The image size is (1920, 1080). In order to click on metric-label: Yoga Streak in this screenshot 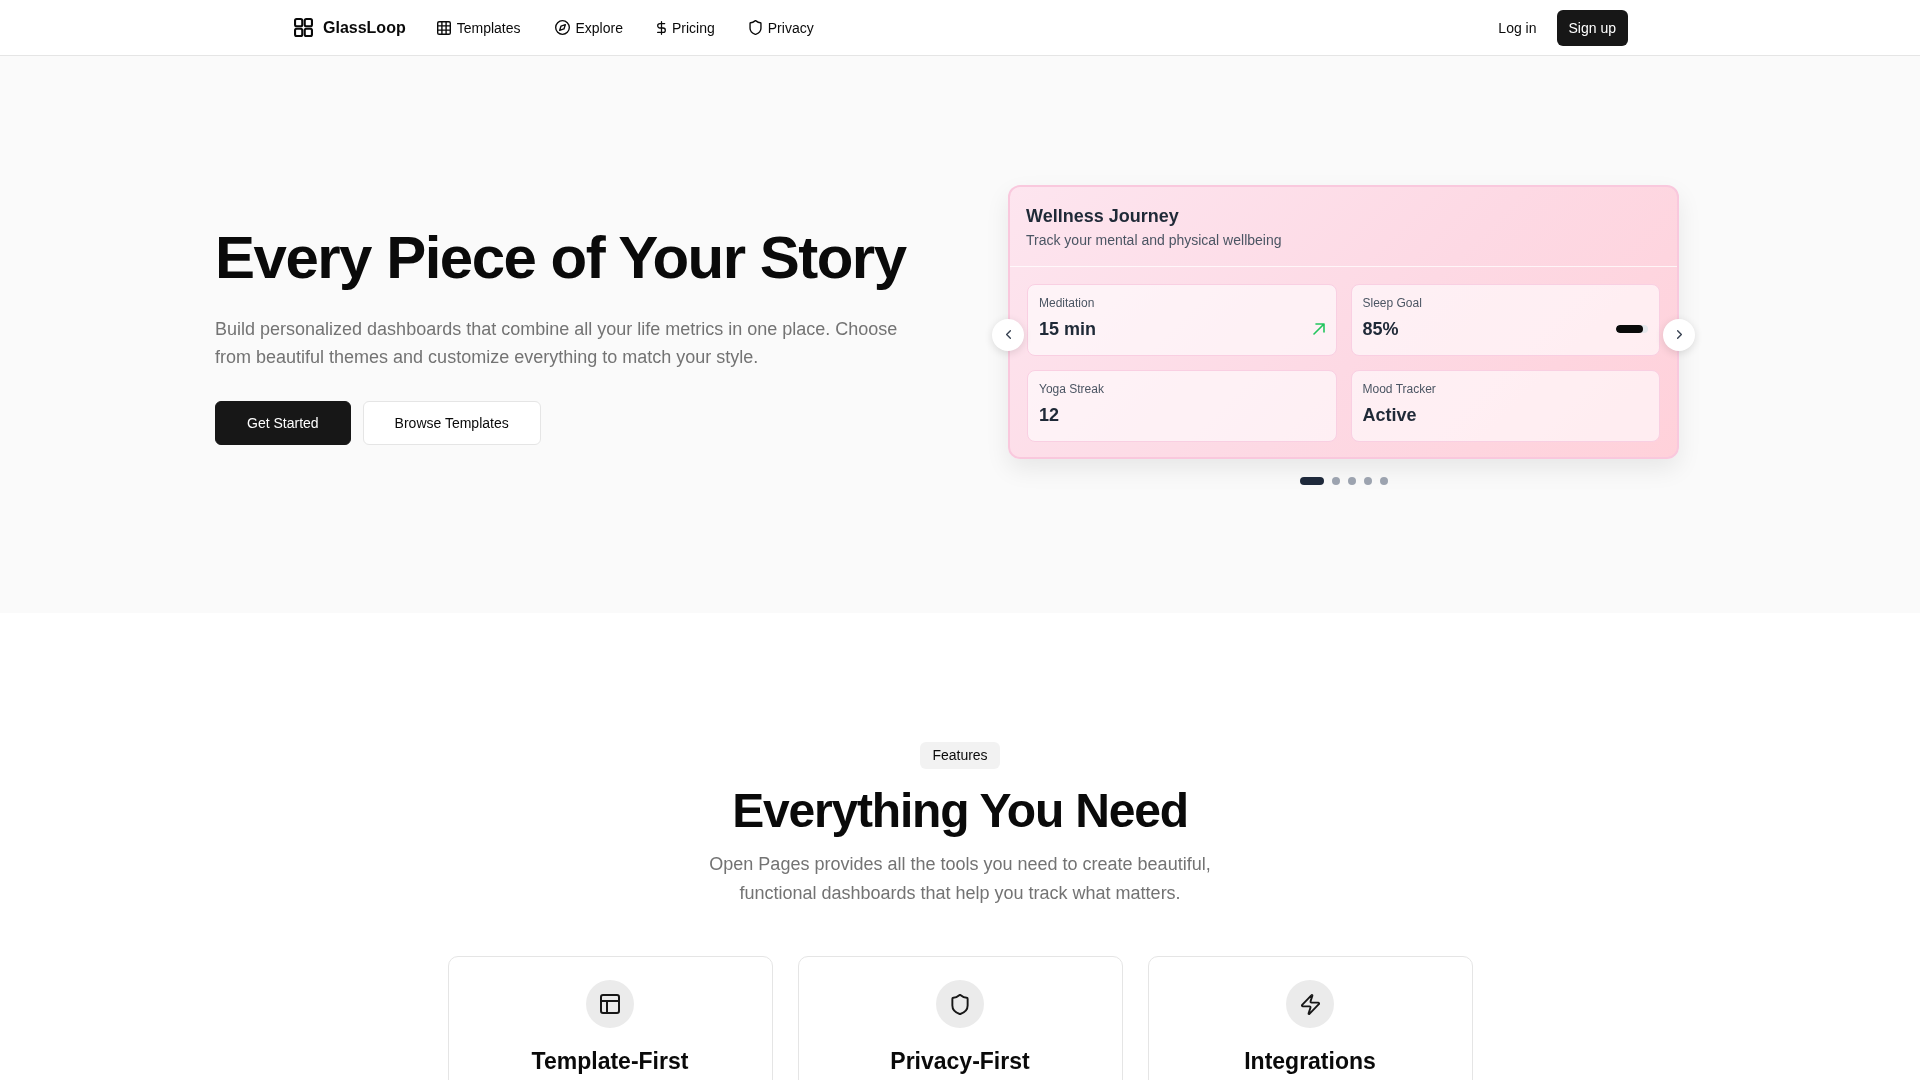, I will do `click(1071, 388)`.